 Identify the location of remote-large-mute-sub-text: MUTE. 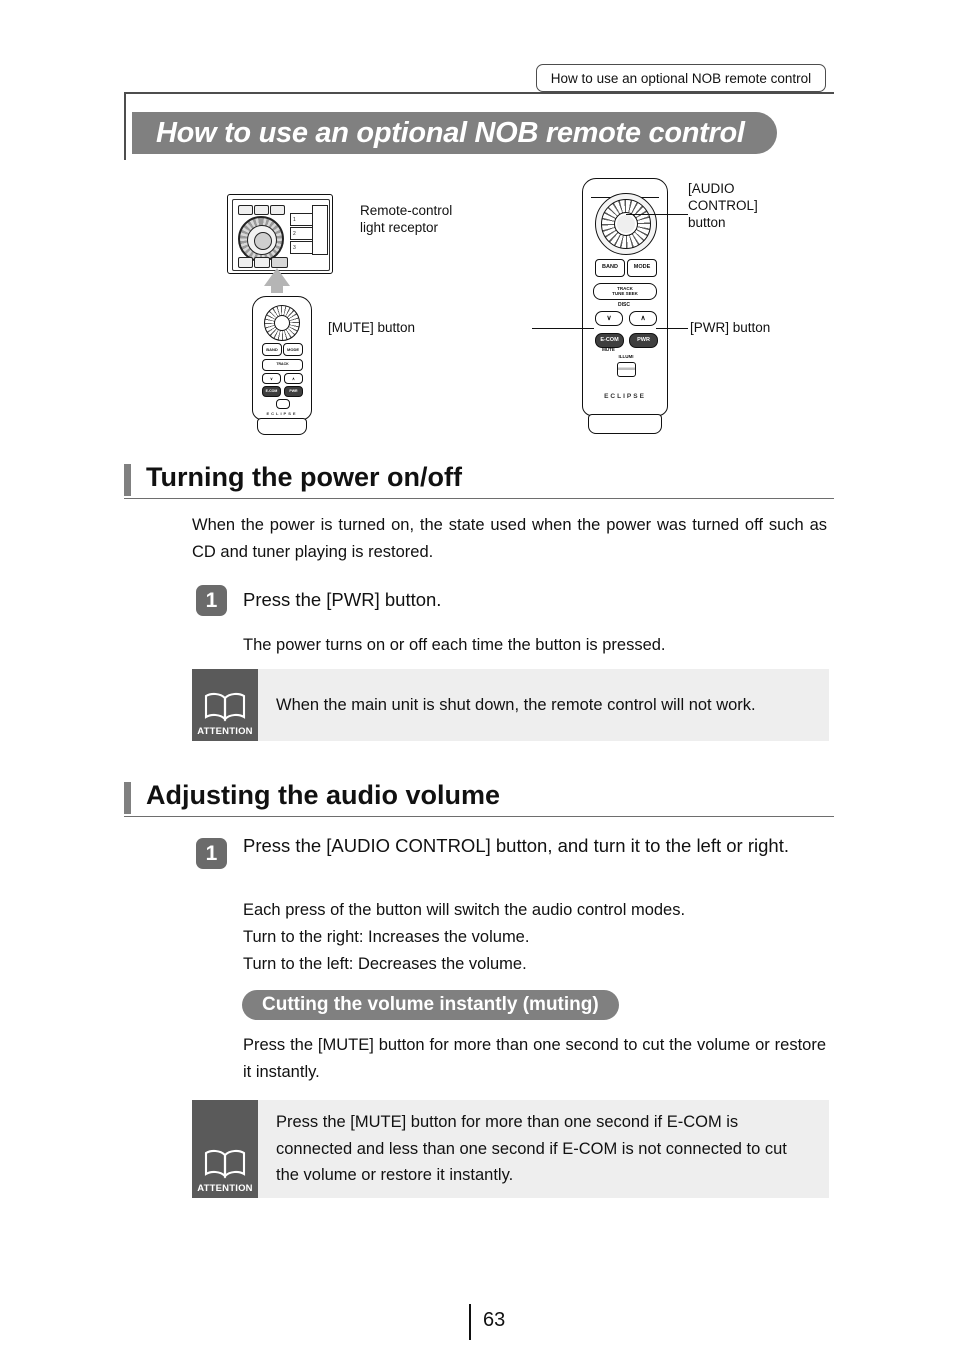
(608, 349).